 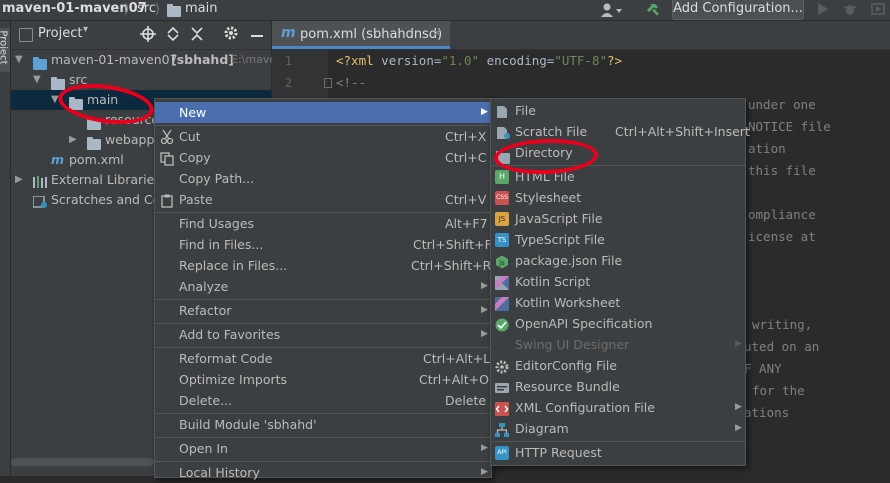 What do you see at coordinates (502, 177) in the screenshot?
I see `html-icon: H` at bounding box center [502, 177].